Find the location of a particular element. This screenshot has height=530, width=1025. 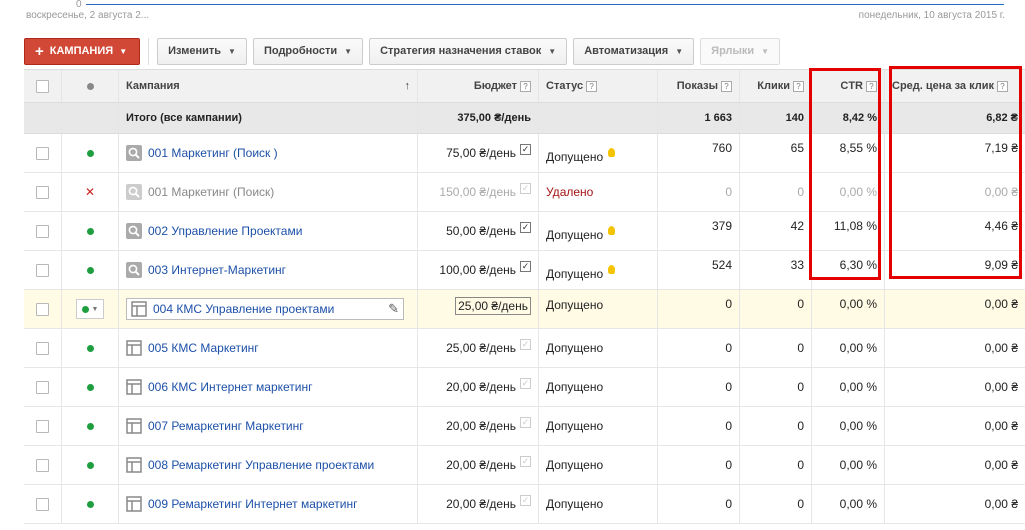

chart-line is located at coordinates (545, 4).